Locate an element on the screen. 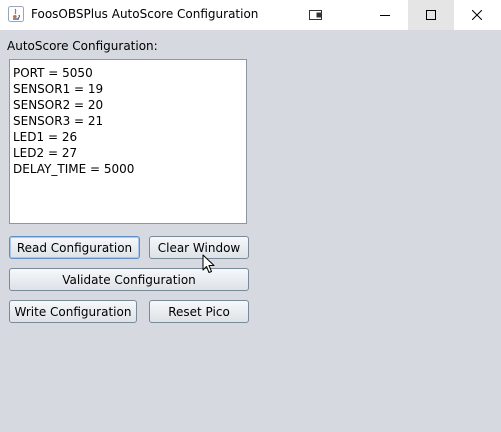 Image resolution: width=501 pixels, height=432 pixels. close-icon is located at coordinates (477, 15).